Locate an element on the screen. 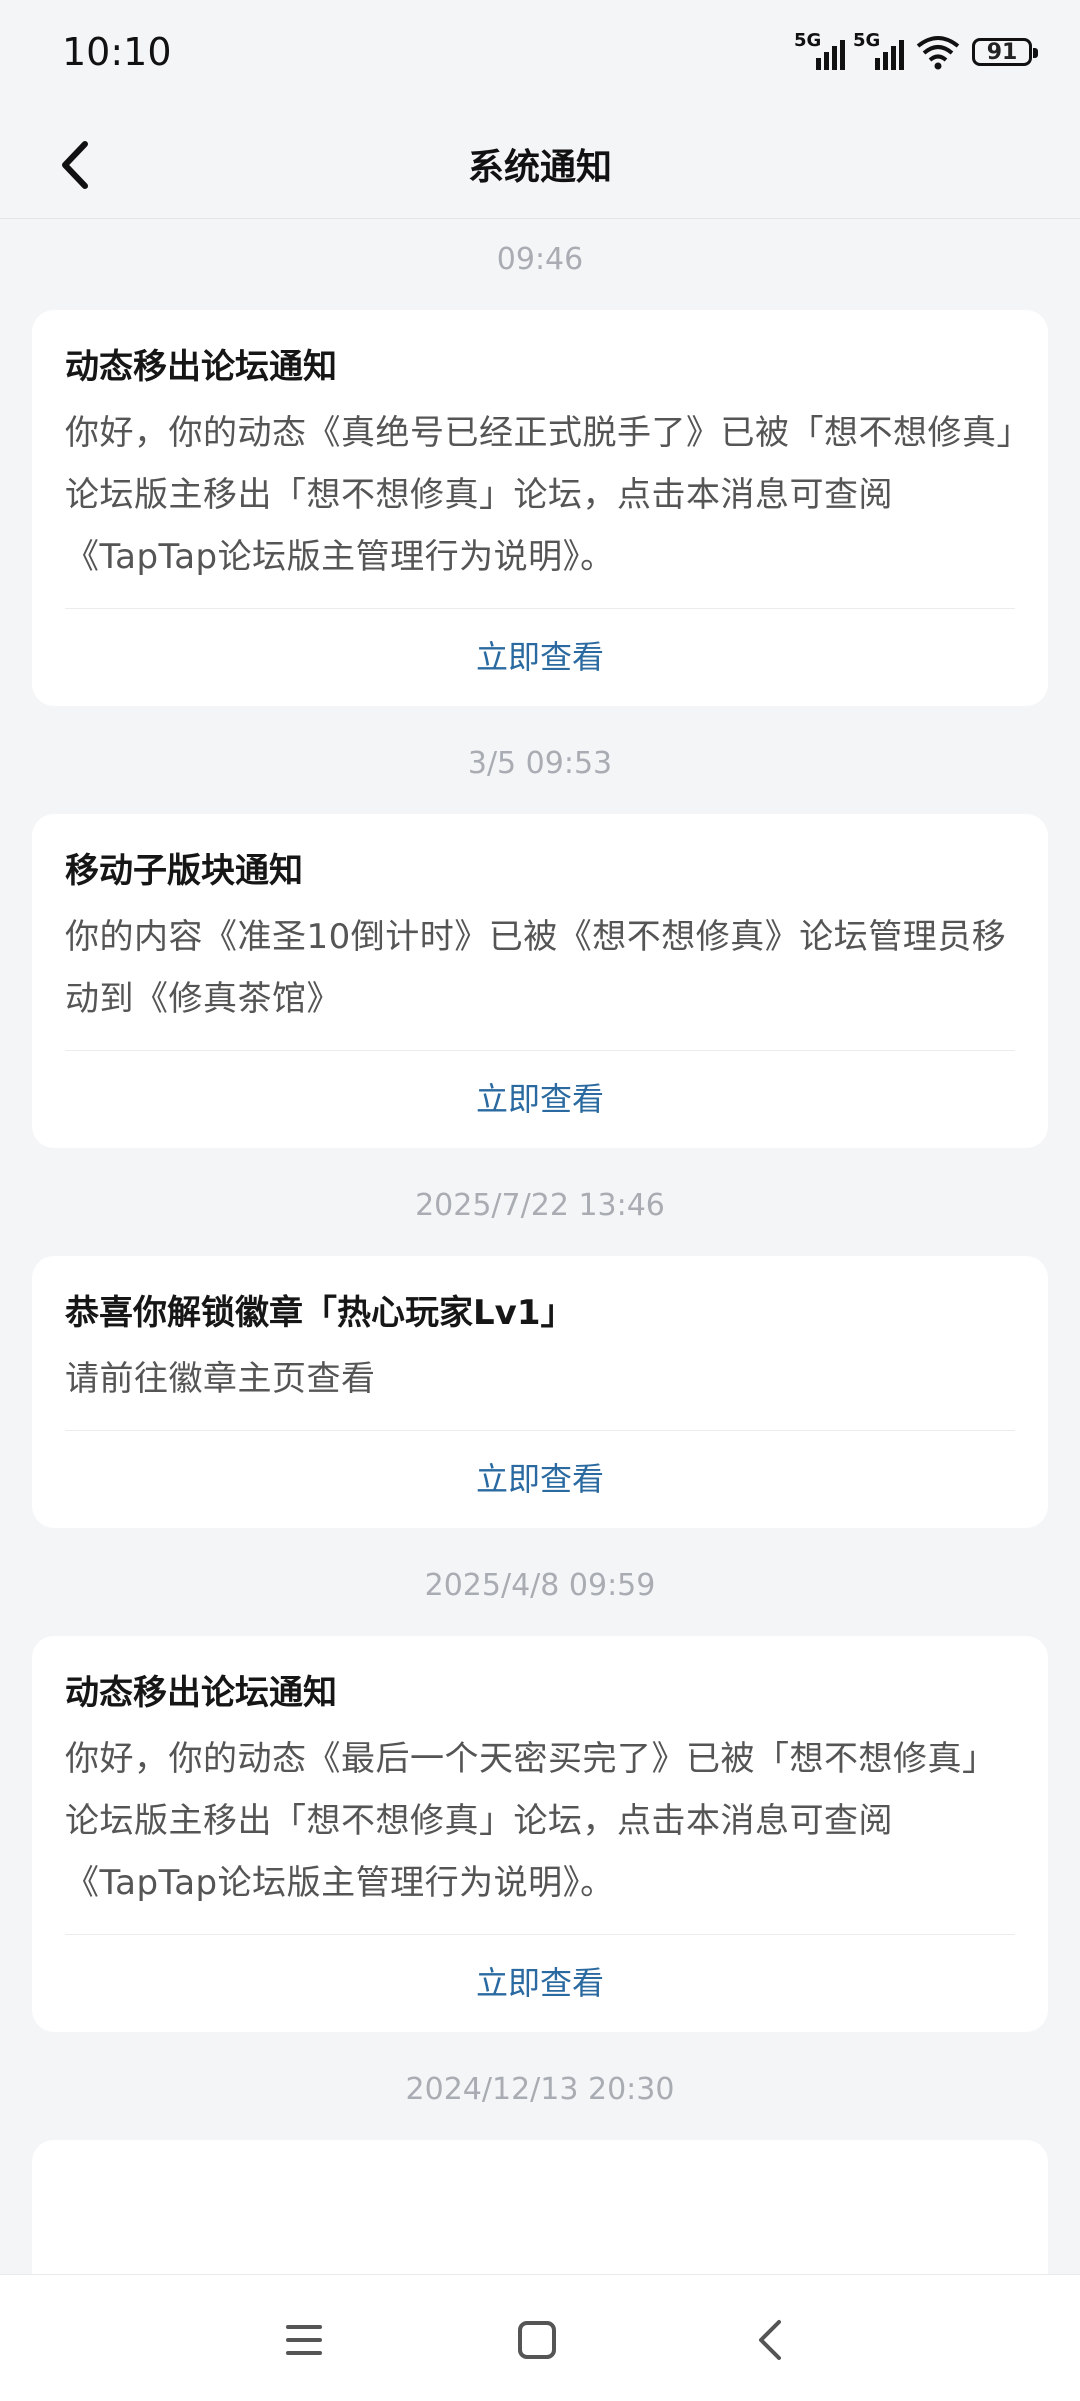  back-nav-button is located at coordinates (770, 2340).